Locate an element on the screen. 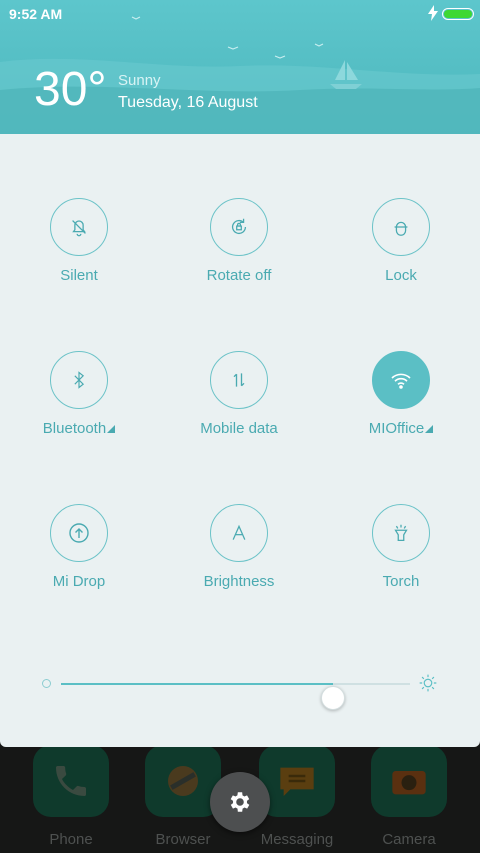 The width and height of the screenshot is (480, 853). toggle-mobile-data: Mobile data is located at coordinates (239, 394).